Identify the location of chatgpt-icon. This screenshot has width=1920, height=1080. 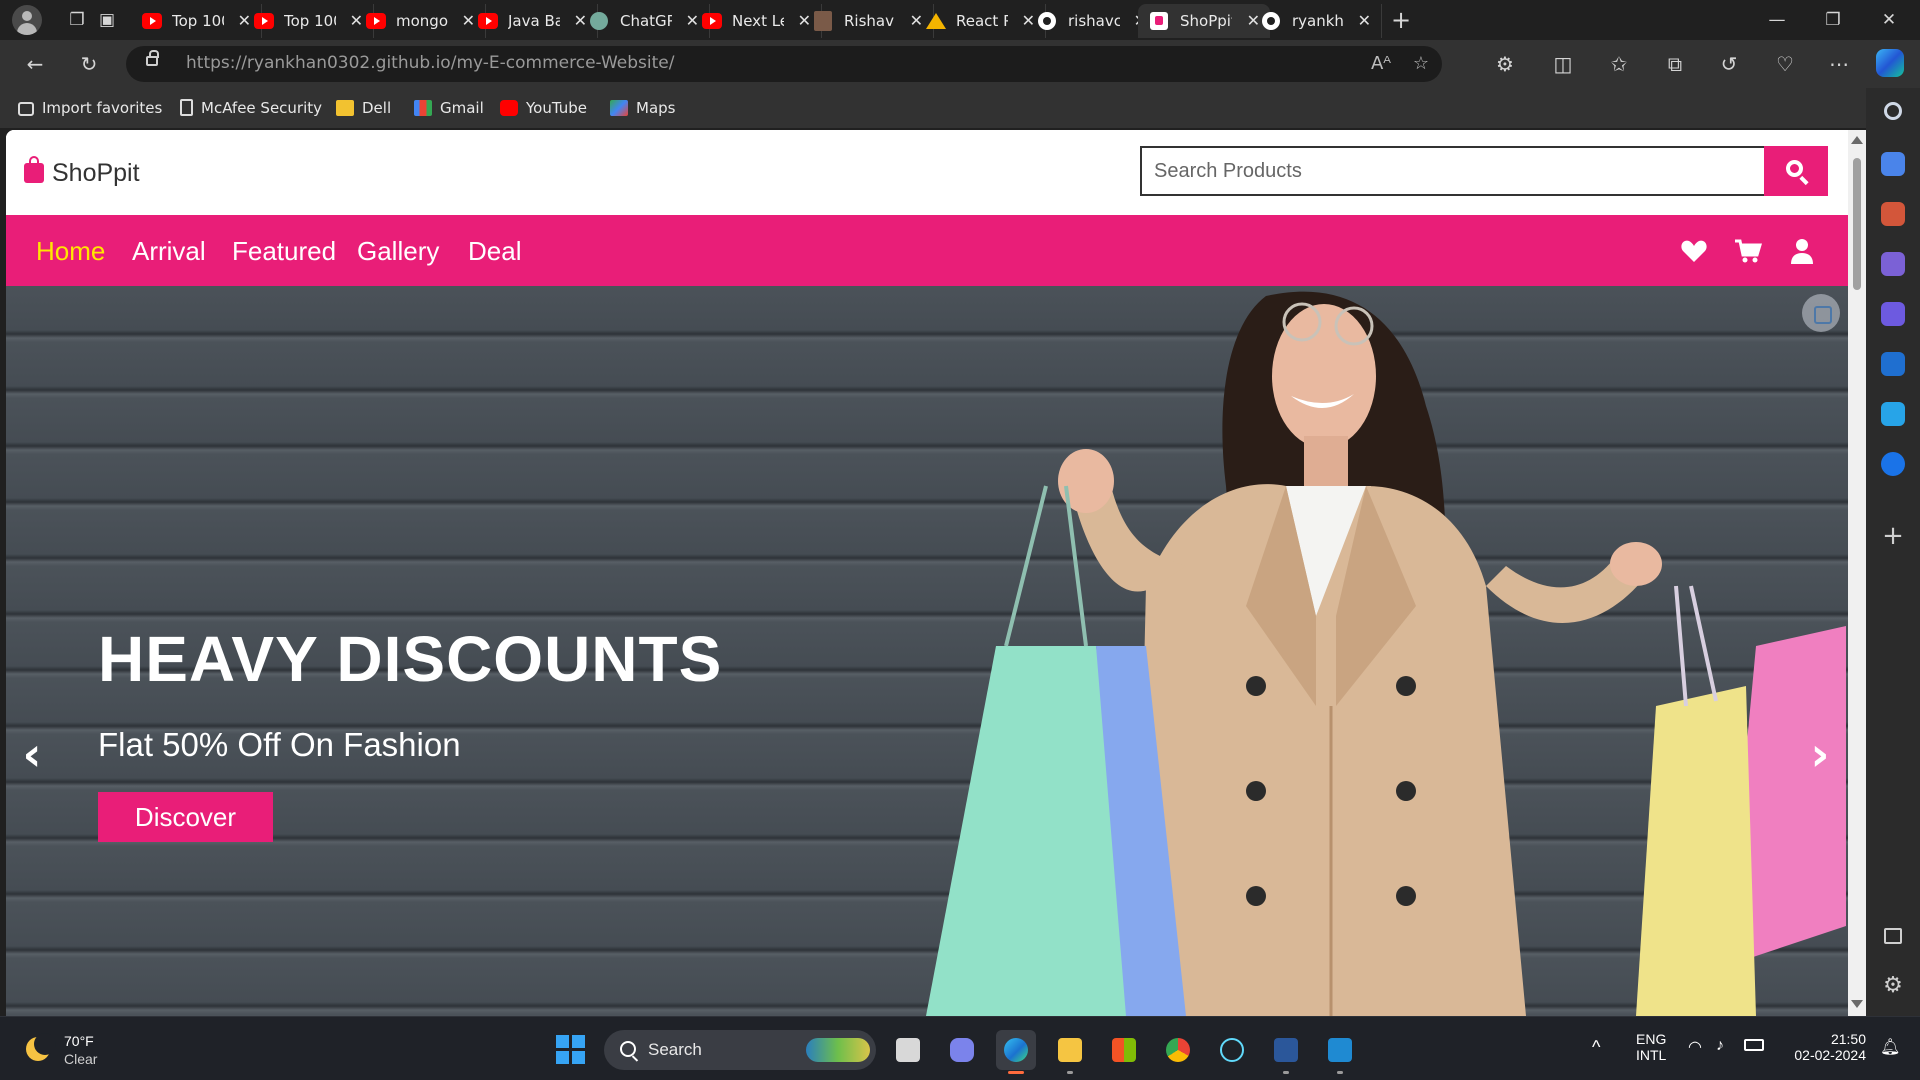
(599, 21).